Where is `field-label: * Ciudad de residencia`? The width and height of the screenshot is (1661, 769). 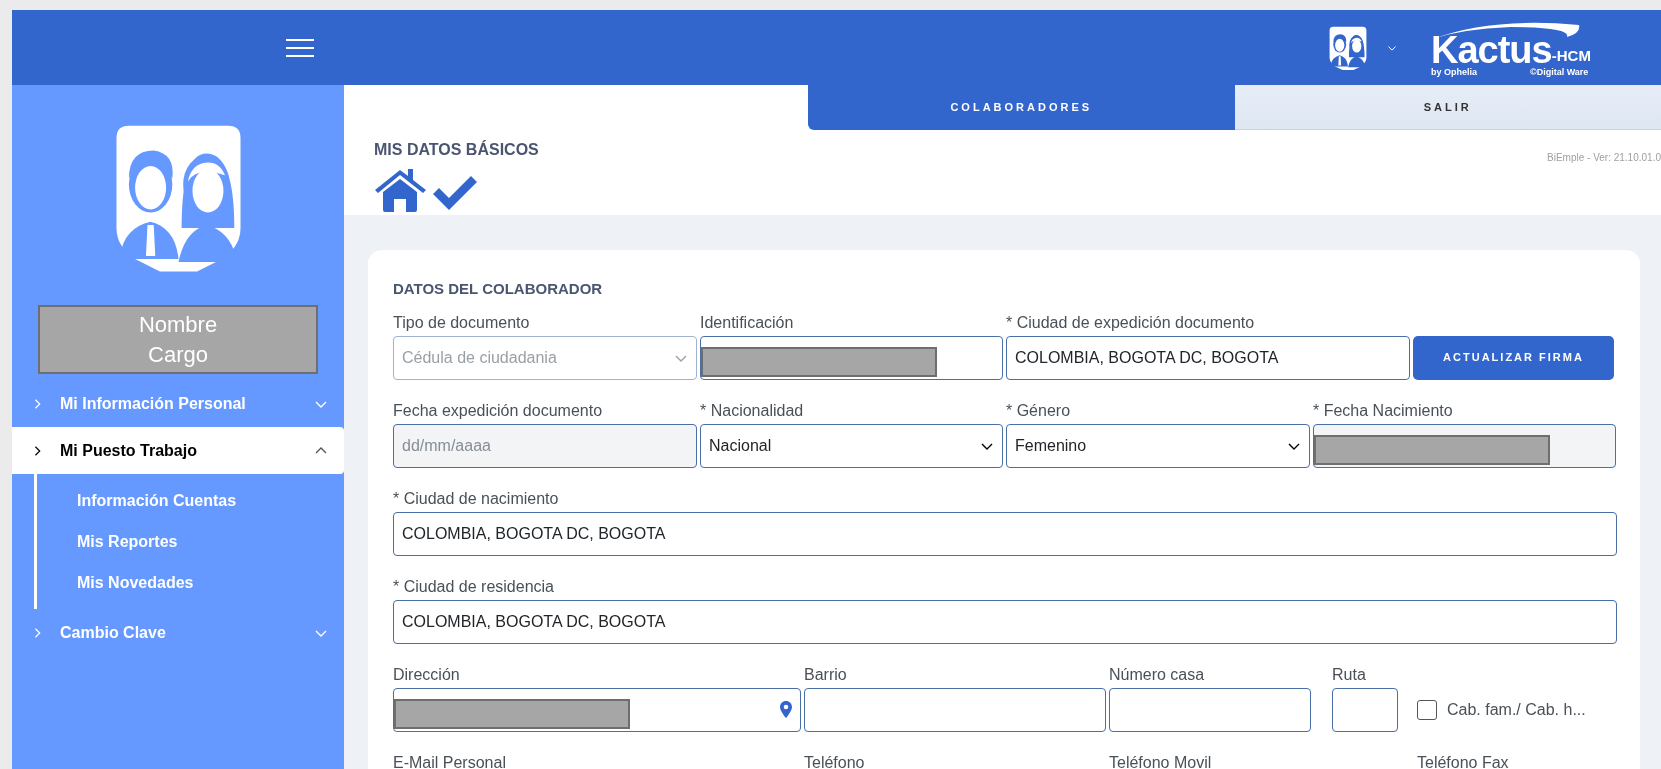
field-label: * Ciudad de residencia is located at coordinates (474, 586).